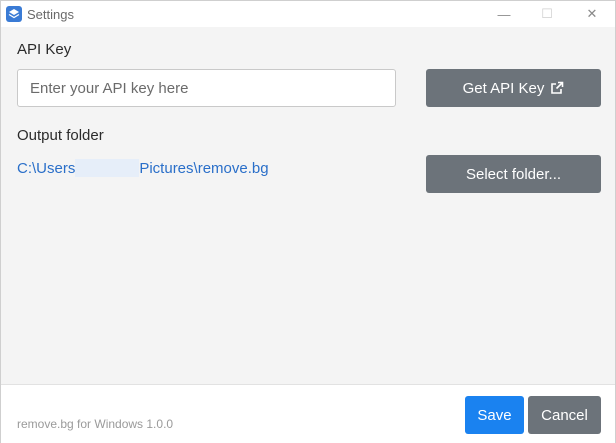 This screenshot has width=616, height=443. Describe the element at coordinates (95, 424) in the screenshot. I see `version-text: remove.bg for Windows 1.0.0` at that location.